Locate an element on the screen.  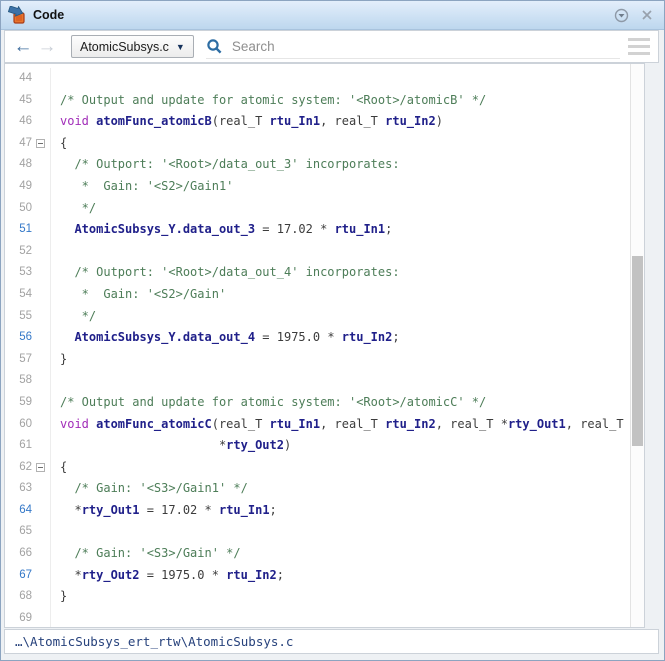
code-token: */ is located at coordinates (78, 315).